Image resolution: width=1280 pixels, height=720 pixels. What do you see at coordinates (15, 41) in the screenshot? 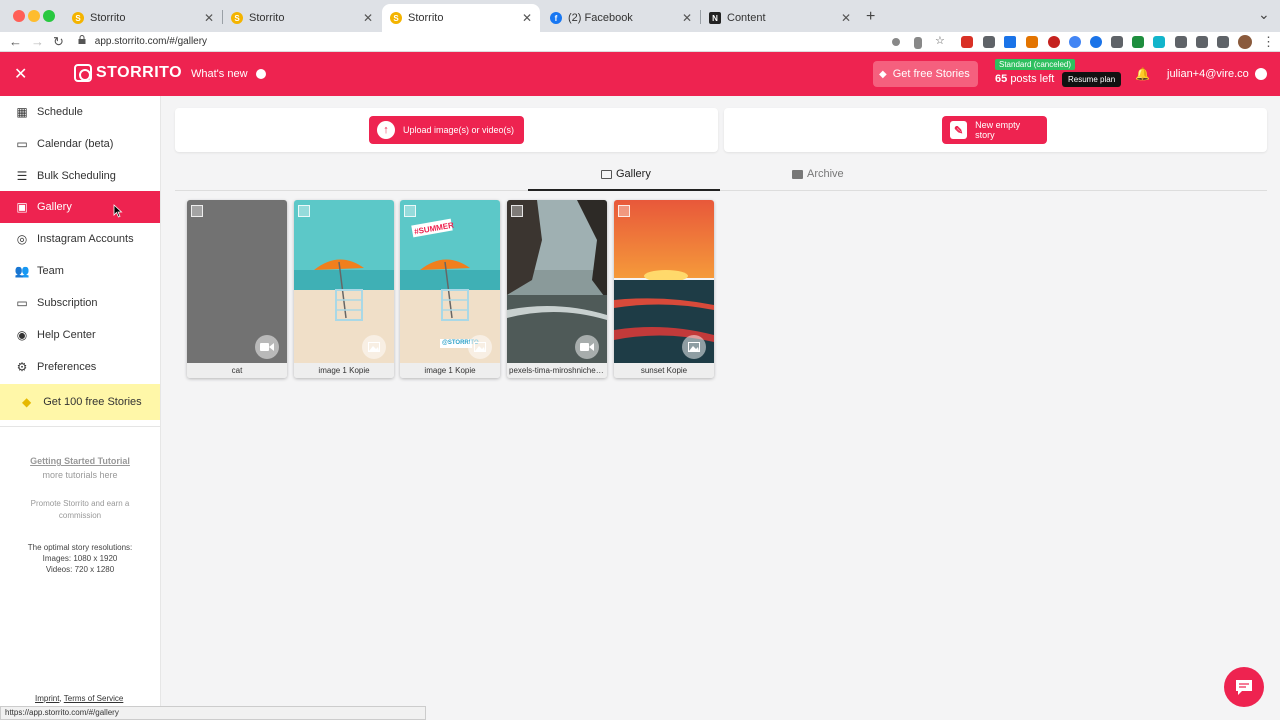
I see `back-arrow-icon: ←` at bounding box center [15, 41].